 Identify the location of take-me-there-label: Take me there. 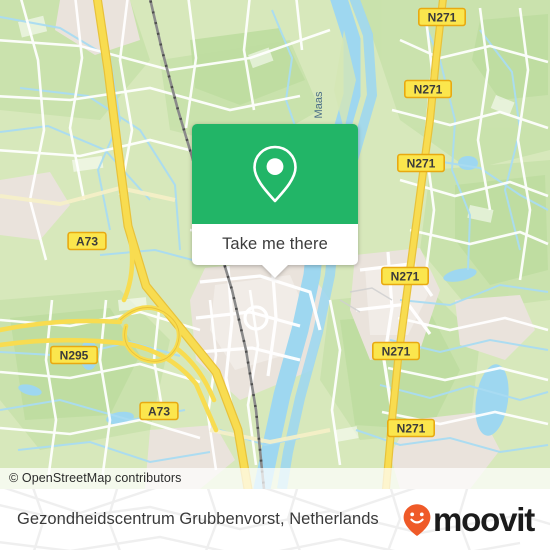
(275, 244).